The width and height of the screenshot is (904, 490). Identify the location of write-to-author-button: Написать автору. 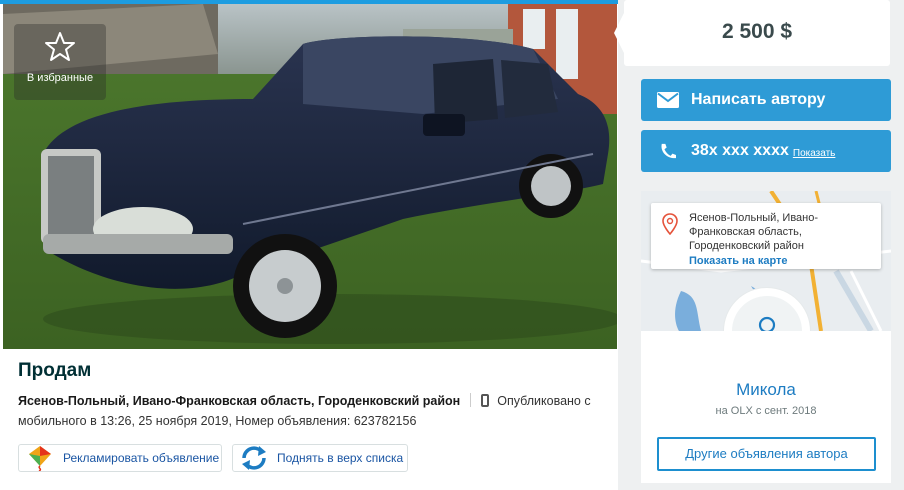
(766, 100).